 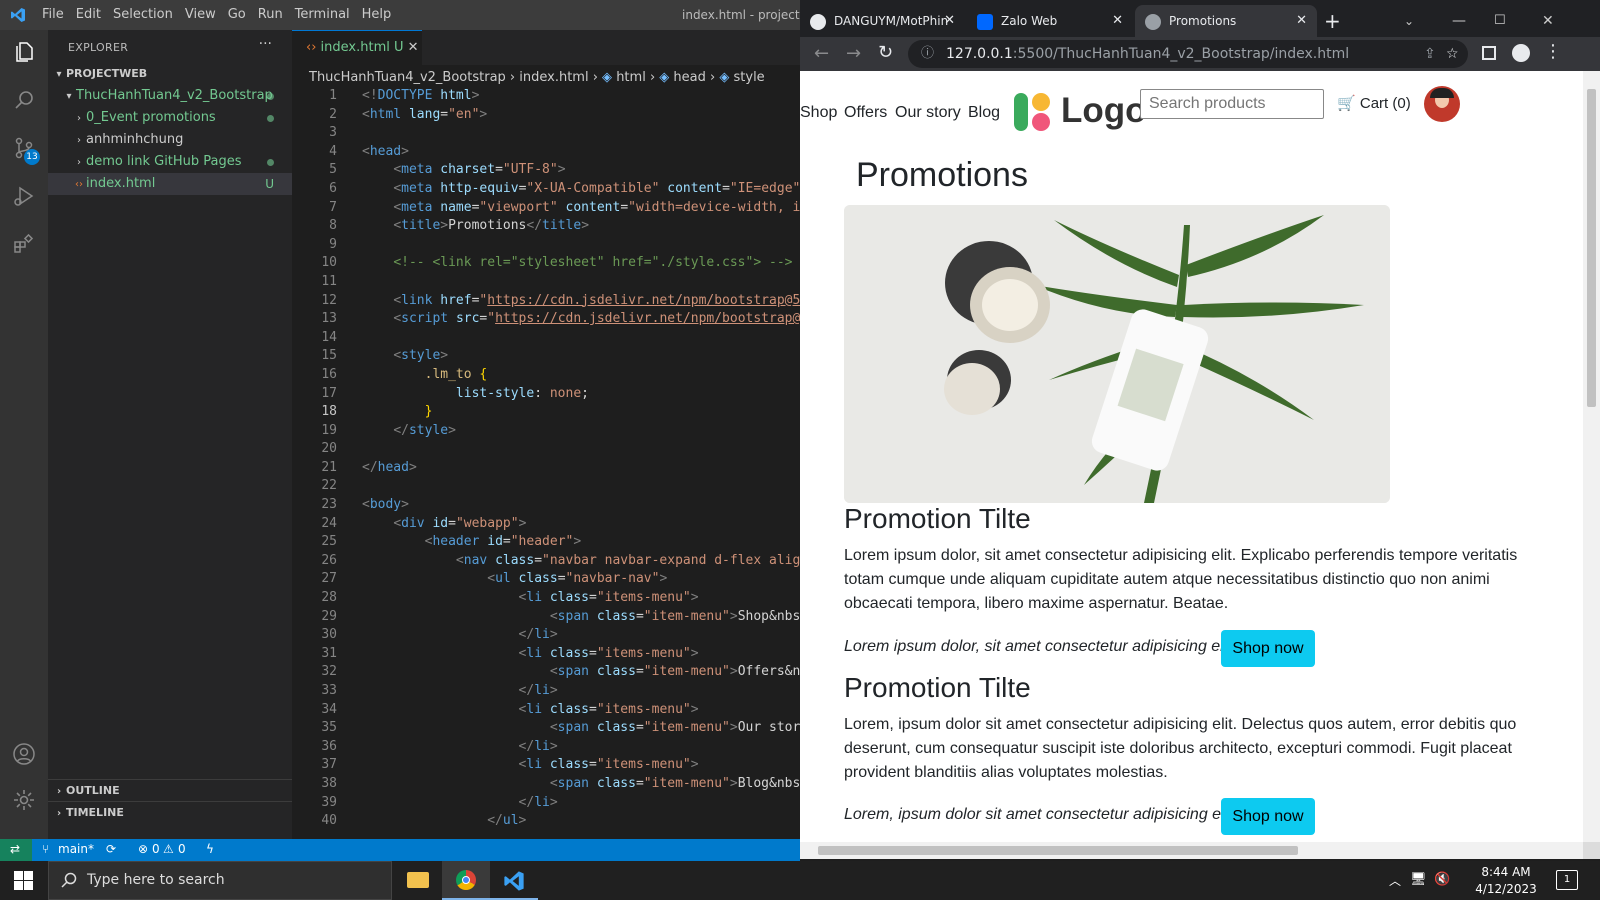 I want to click on chrome-app-icon, so click(x=466, y=880).